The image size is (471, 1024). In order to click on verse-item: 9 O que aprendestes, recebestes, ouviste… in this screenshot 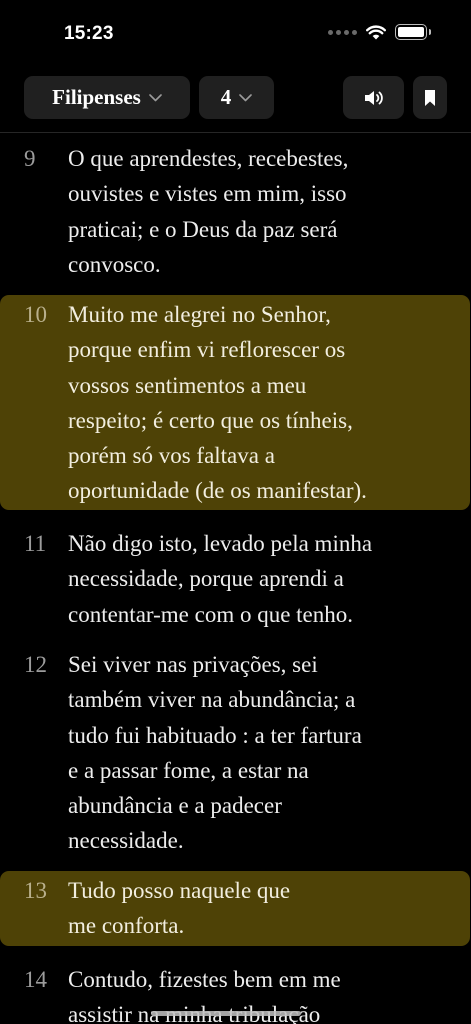, I will do `click(235, 208)`.